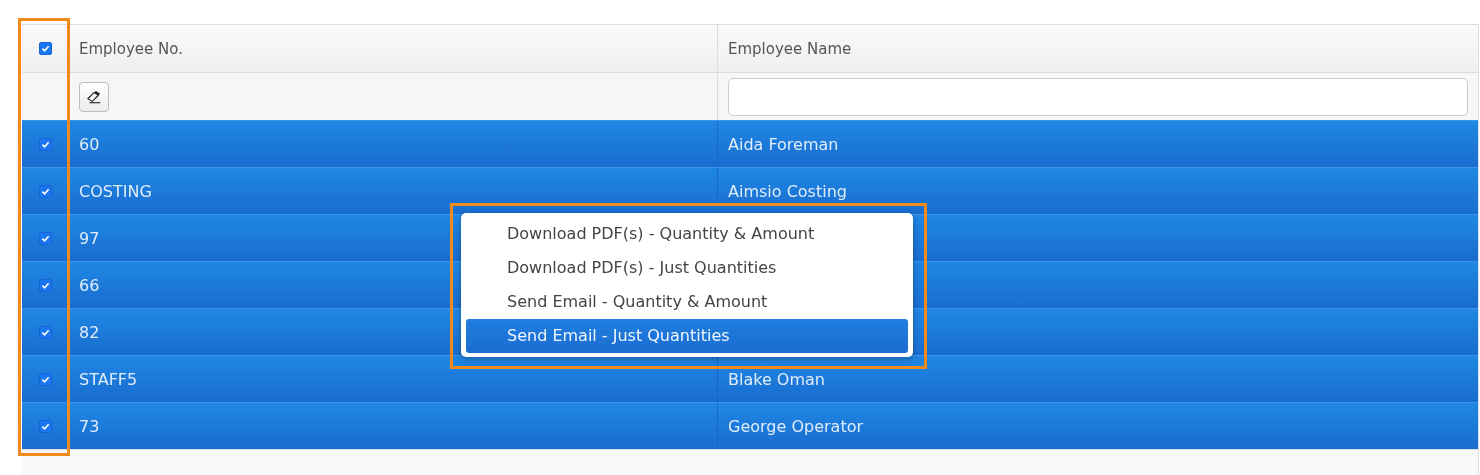  What do you see at coordinates (89, 144) in the screenshot?
I see `table-cell: 60` at bounding box center [89, 144].